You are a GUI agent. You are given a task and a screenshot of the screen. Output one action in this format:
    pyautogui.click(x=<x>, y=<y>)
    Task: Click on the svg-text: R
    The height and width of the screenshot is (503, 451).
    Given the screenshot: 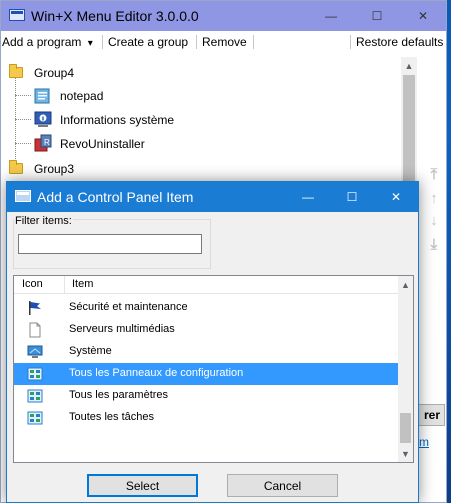 What is the action you would take?
    pyautogui.click(x=47, y=142)
    